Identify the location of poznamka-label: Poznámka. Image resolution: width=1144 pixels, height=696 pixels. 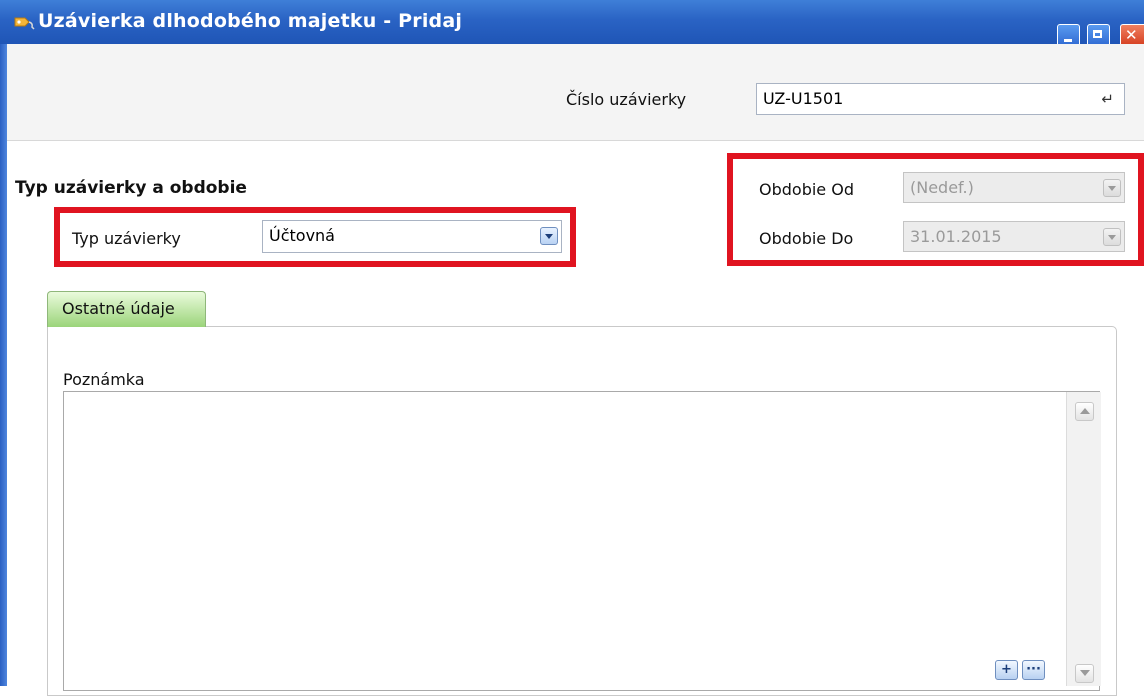
(104, 379).